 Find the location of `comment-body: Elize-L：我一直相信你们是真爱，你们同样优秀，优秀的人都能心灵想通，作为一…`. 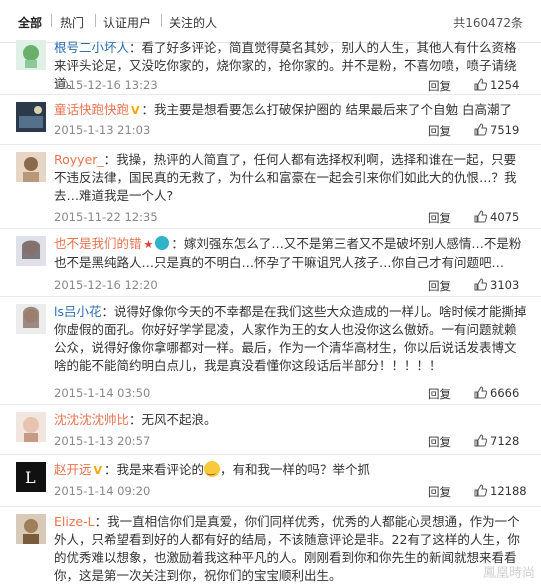

comment-body: Elize-L：我一直相信你们是真爱，你们同样优秀，优秀的人都能心灵想通，作为一… is located at coordinates (290, 549).